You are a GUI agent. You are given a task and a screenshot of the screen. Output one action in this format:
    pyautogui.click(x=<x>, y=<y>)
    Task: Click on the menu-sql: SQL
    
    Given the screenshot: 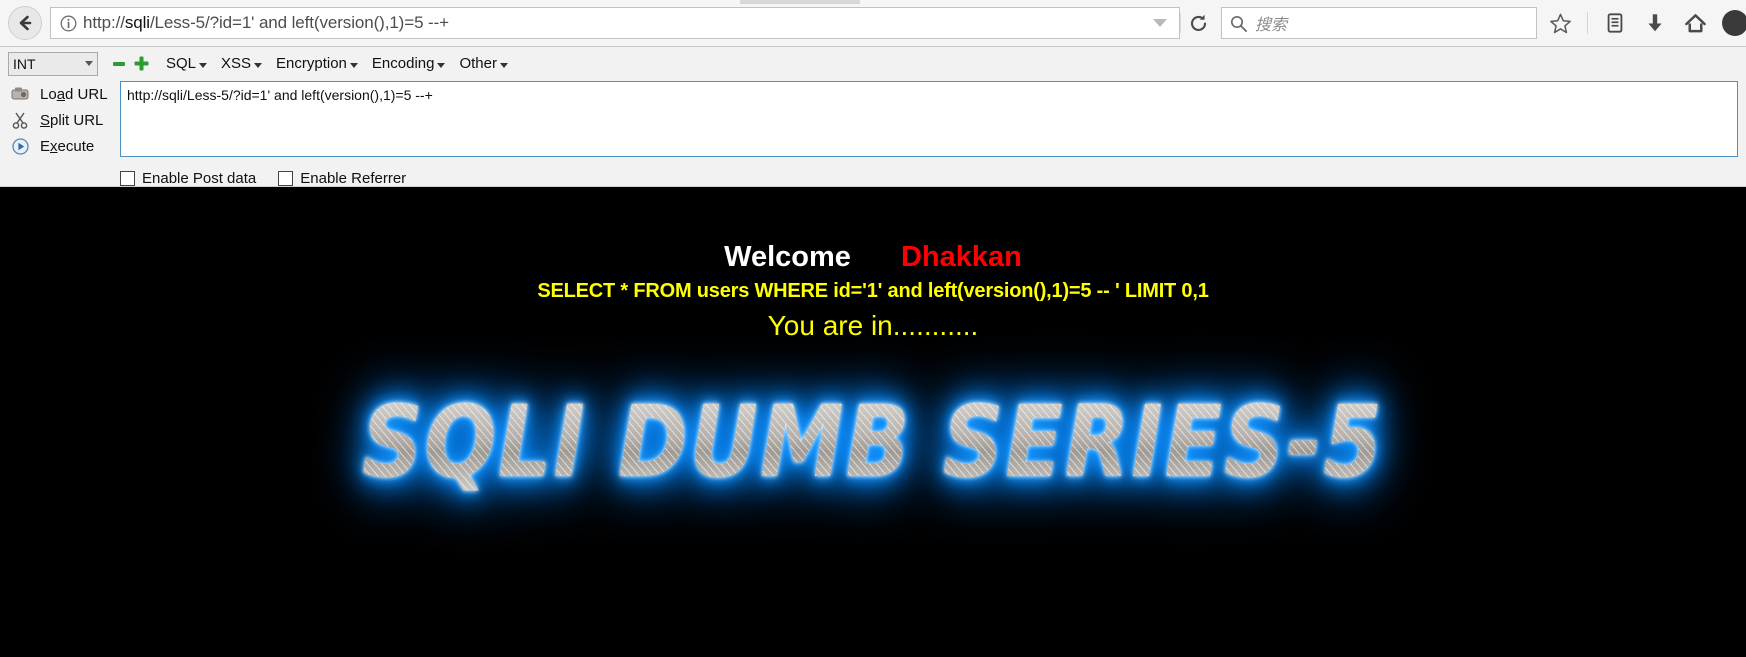 What is the action you would take?
    pyautogui.click(x=187, y=63)
    